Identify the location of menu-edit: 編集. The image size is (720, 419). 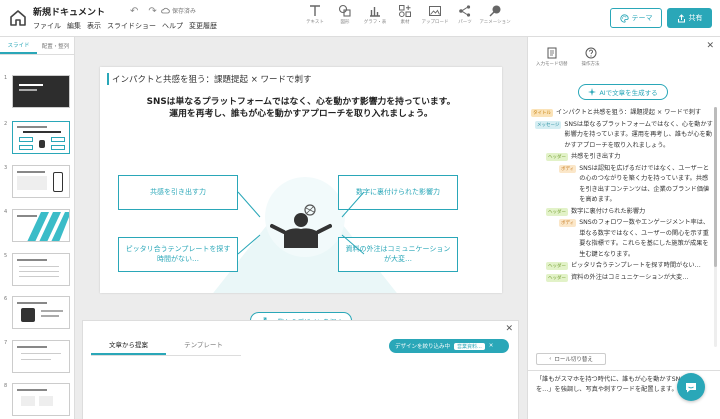
(74, 26).